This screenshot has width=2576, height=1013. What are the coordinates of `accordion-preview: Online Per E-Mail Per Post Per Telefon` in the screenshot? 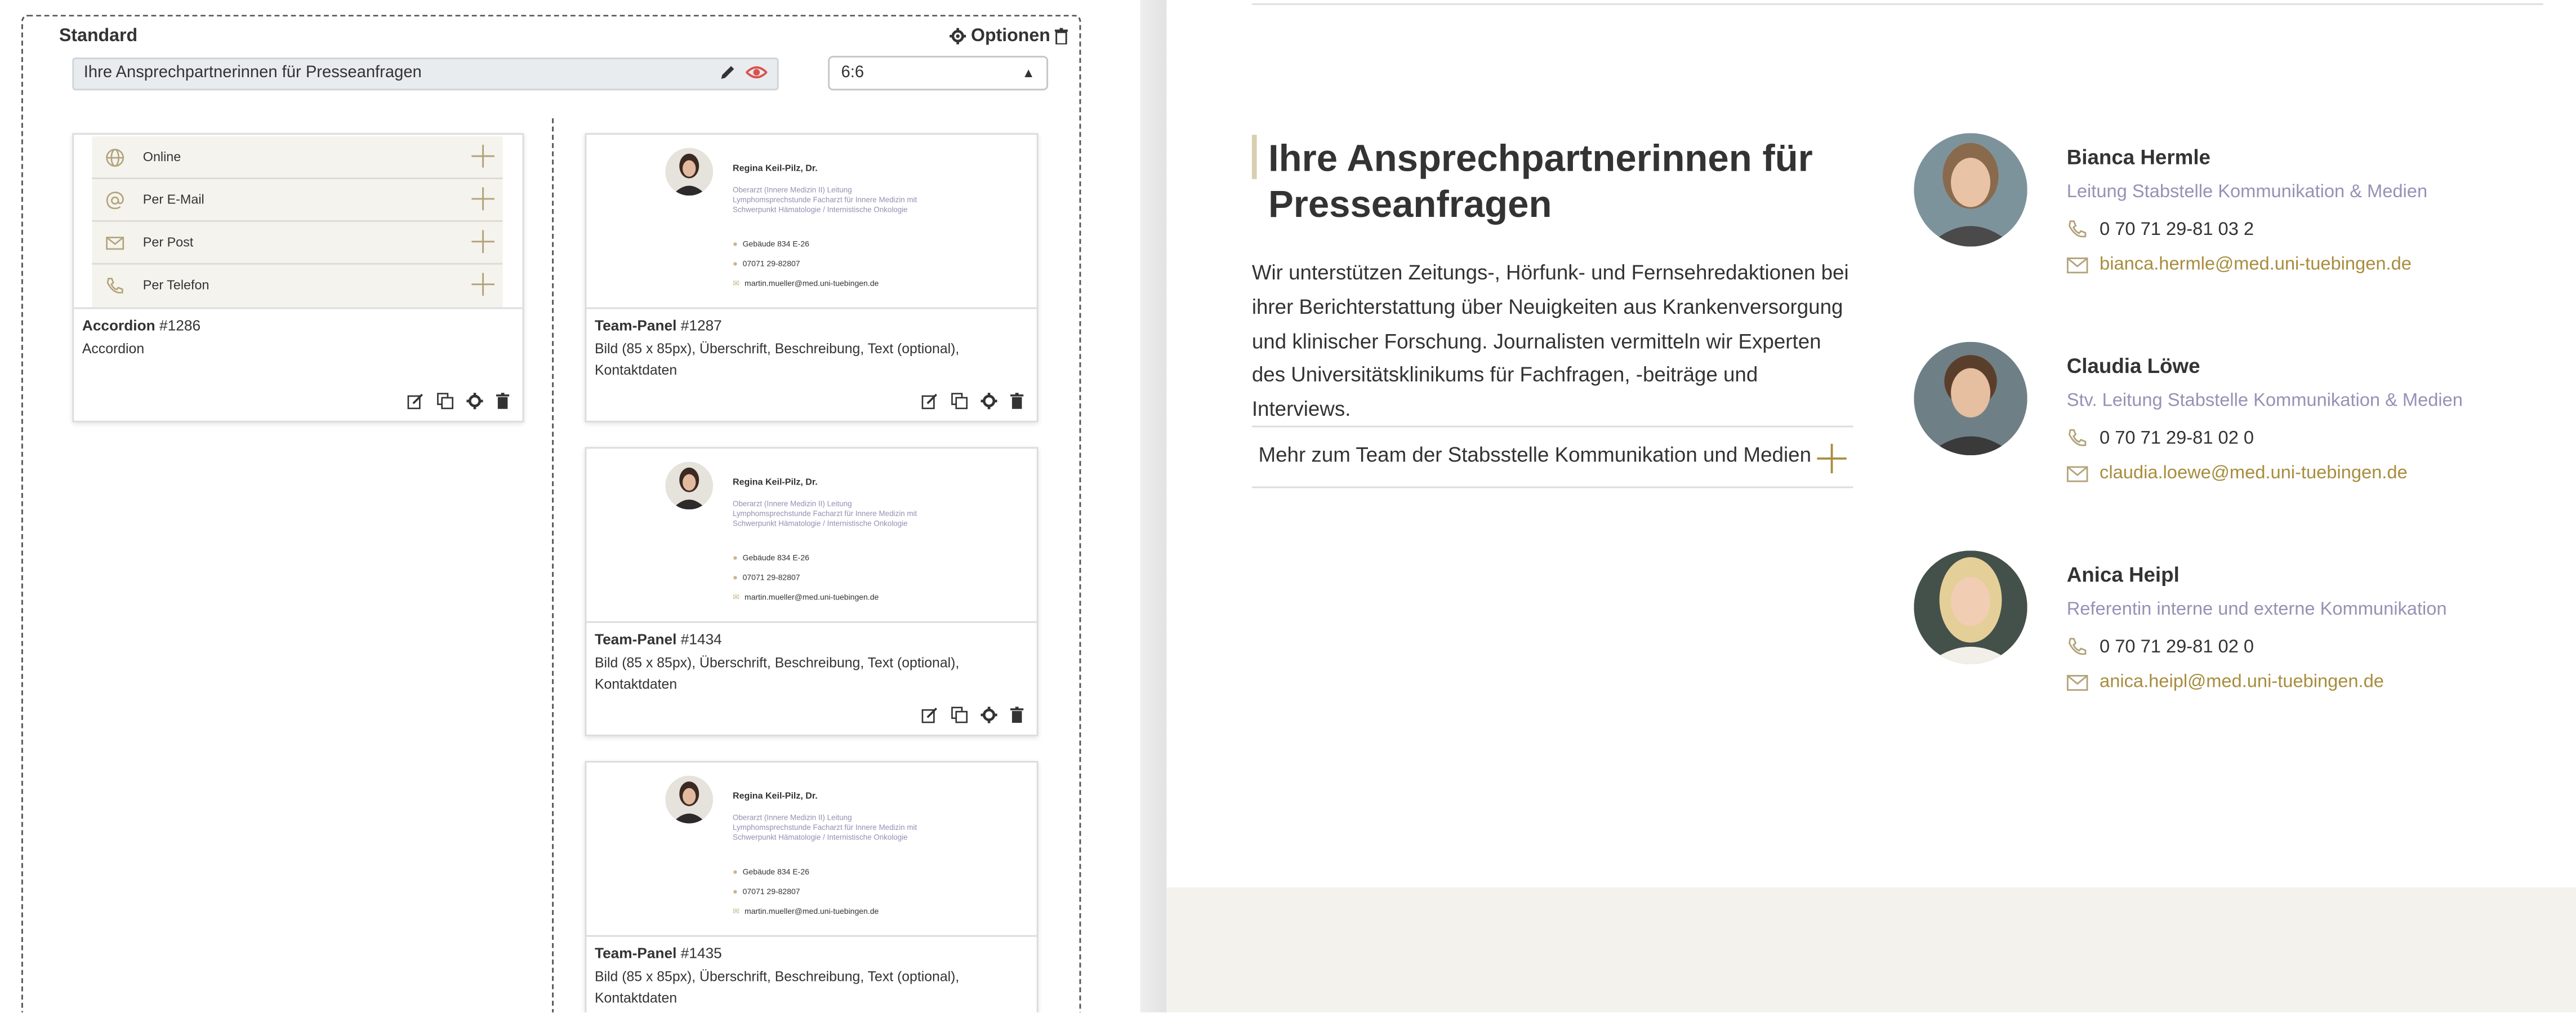 It's located at (297, 222).